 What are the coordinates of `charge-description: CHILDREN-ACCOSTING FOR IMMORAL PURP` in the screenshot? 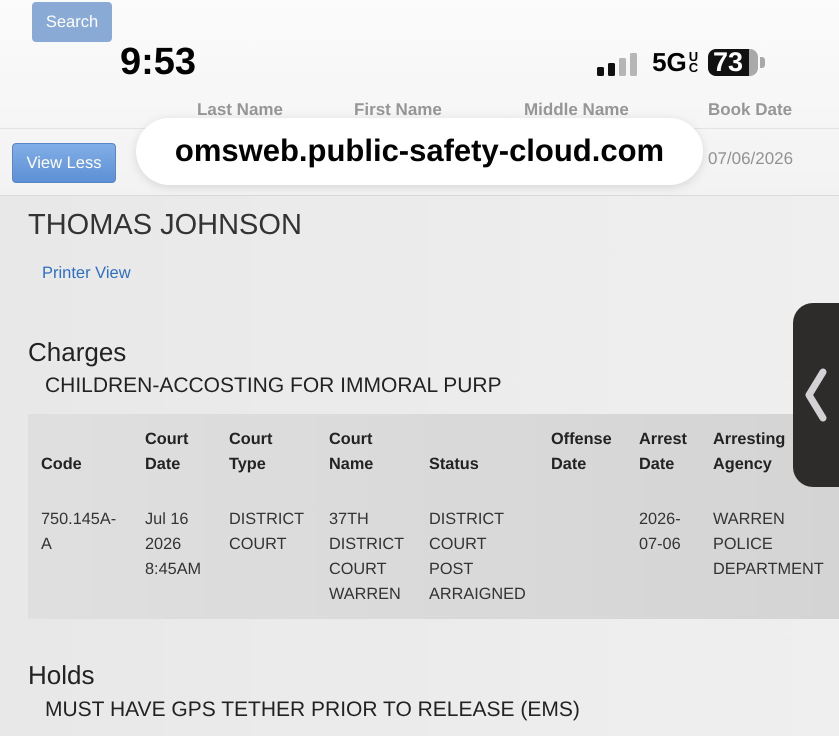 It's located at (273, 385).